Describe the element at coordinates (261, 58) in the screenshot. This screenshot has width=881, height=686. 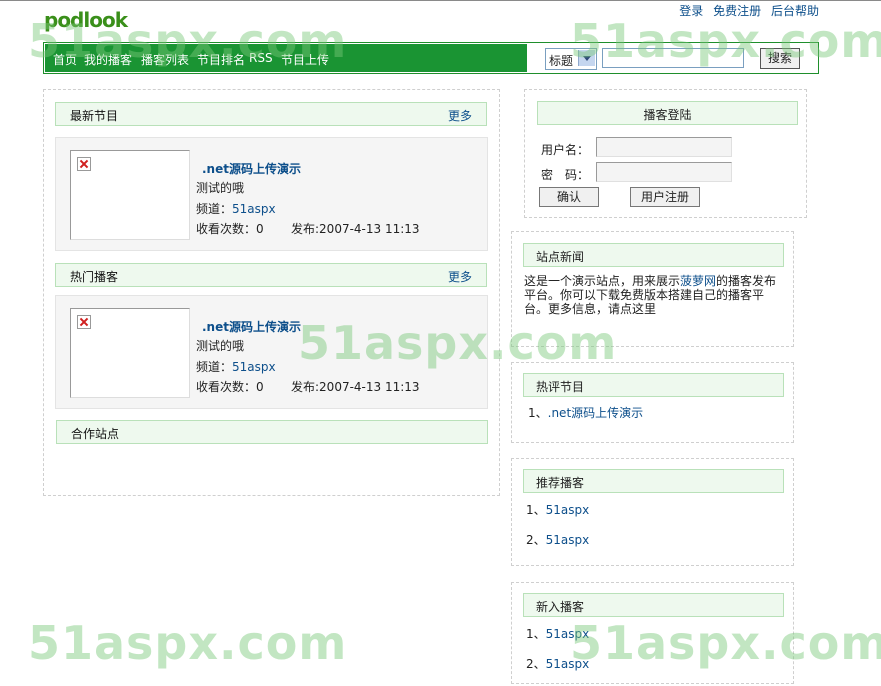
I see `nav-rss: RSS` at that location.